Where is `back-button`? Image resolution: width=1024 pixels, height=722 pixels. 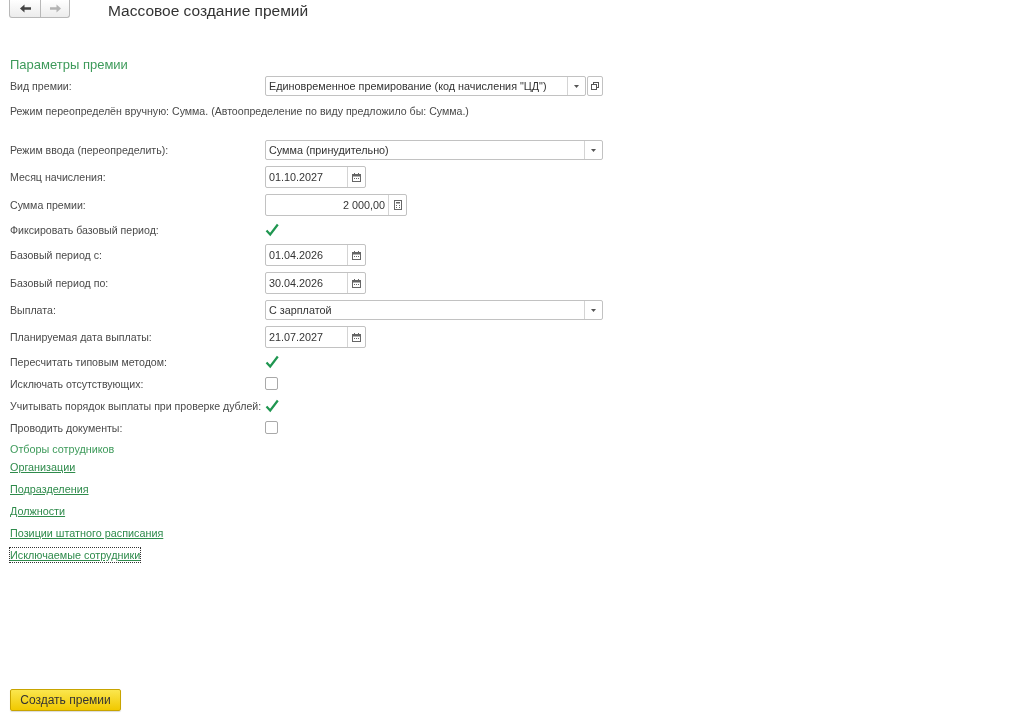
back-button is located at coordinates (25, 9).